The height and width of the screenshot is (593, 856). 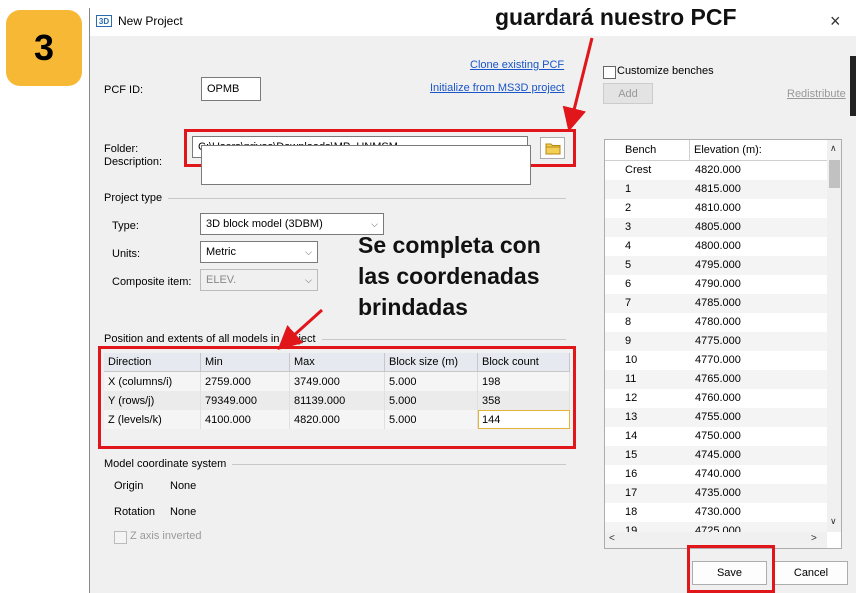 I want to click on bench-row: 17 4735.000, so click(x=716, y=493).